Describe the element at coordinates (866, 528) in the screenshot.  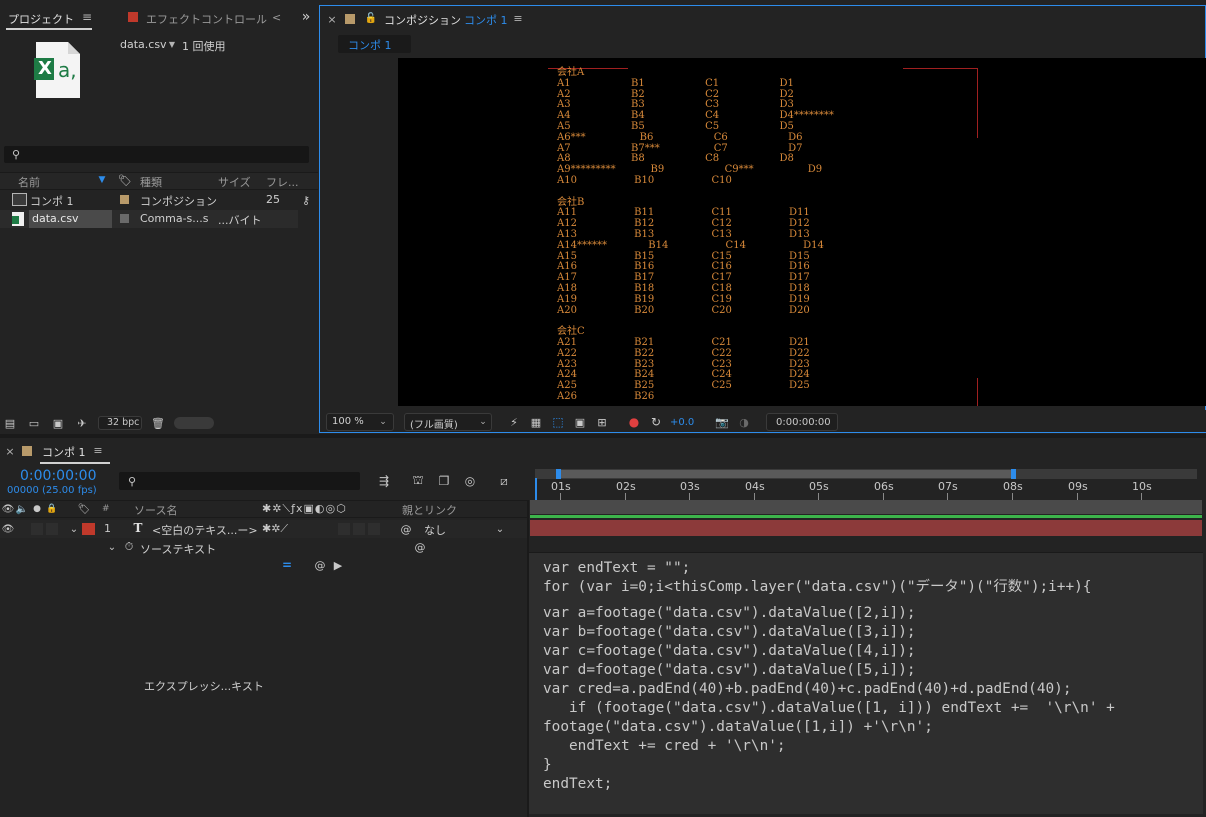
I see `layer-bar` at that location.